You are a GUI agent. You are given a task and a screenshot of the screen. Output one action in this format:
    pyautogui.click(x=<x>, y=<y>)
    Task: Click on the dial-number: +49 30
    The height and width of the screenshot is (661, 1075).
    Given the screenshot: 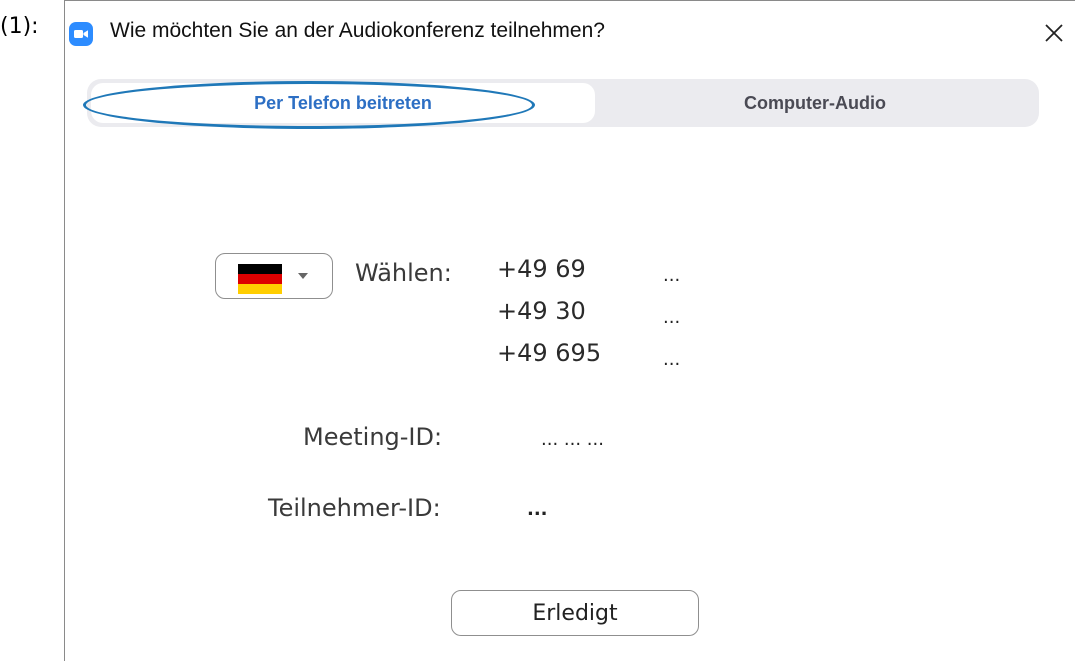 What is the action you would take?
    pyautogui.click(x=541, y=311)
    